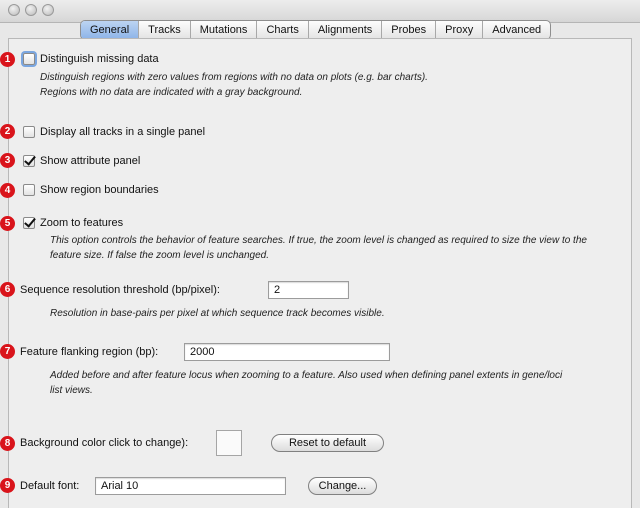 The width and height of the screenshot is (640, 508). Describe the element at coordinates (29, 190) in the screenshot. I see `show-region-boundaries-checkbox` at that location.